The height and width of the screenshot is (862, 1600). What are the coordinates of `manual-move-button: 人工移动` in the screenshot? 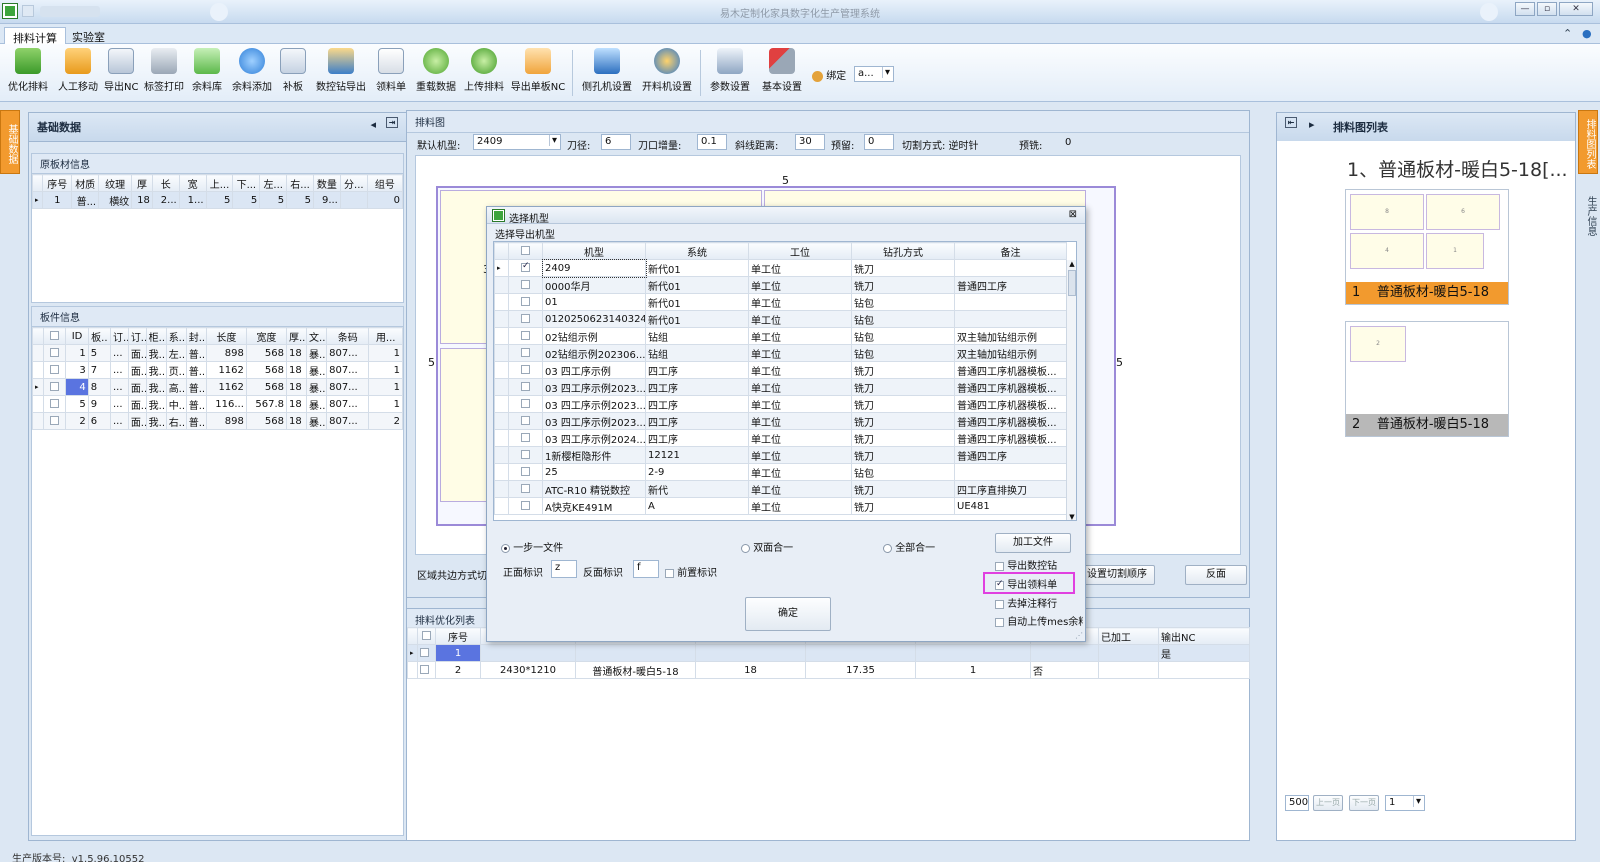 It's located at (78, 73).